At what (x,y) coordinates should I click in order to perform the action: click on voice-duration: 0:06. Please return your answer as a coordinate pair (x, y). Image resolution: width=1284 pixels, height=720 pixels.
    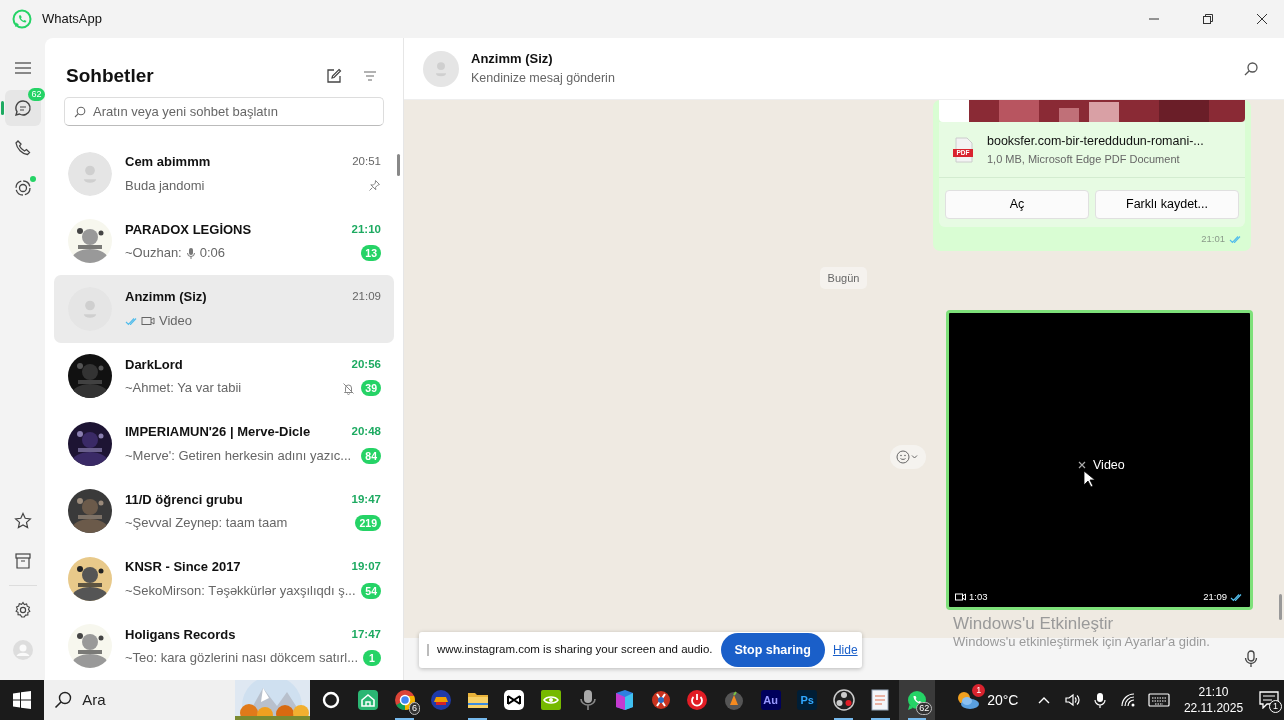
    Looking at the image, I should click on (212, 253).